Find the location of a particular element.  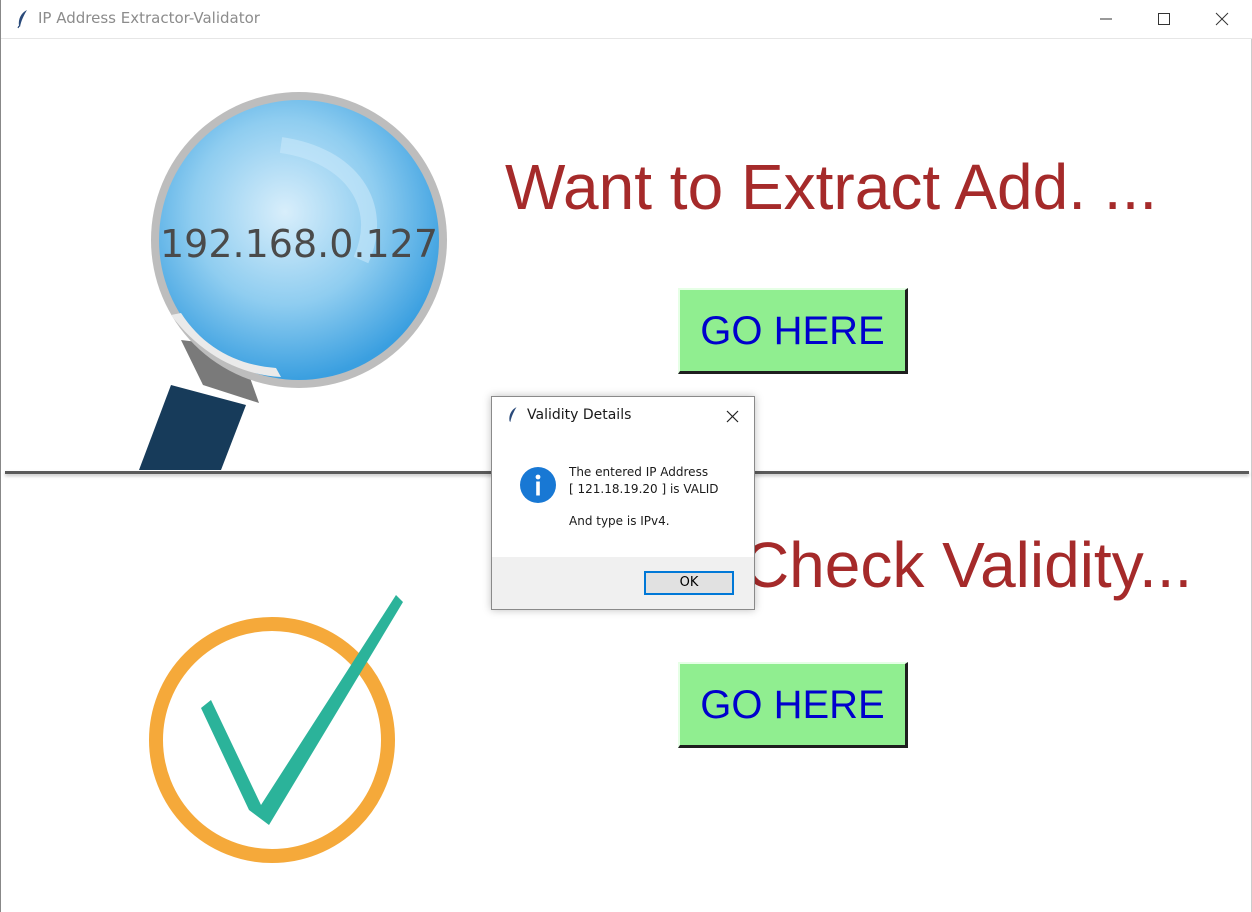

dialog-footer: OK is located at coordinates (623, 583).